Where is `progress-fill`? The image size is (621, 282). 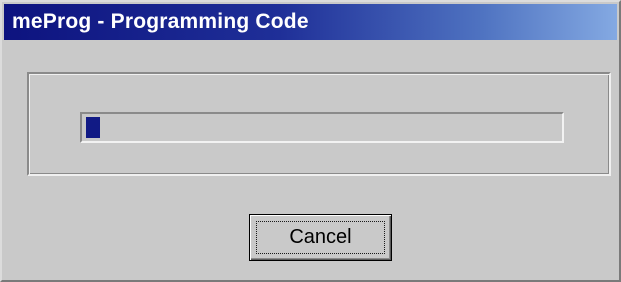 progress-fill is located at coordinates (93, 127).